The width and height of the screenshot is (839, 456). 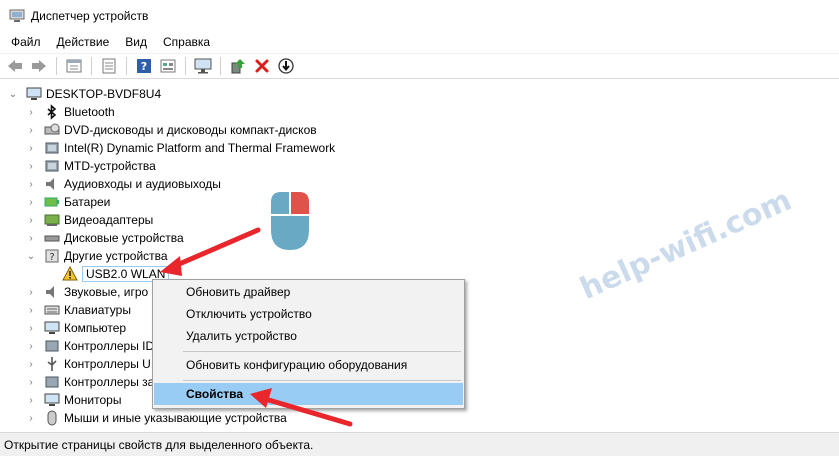 What do you see at coordinates (39, 66) in the screenshot?
I see `forward-icon` at bounding box center [39, 66].